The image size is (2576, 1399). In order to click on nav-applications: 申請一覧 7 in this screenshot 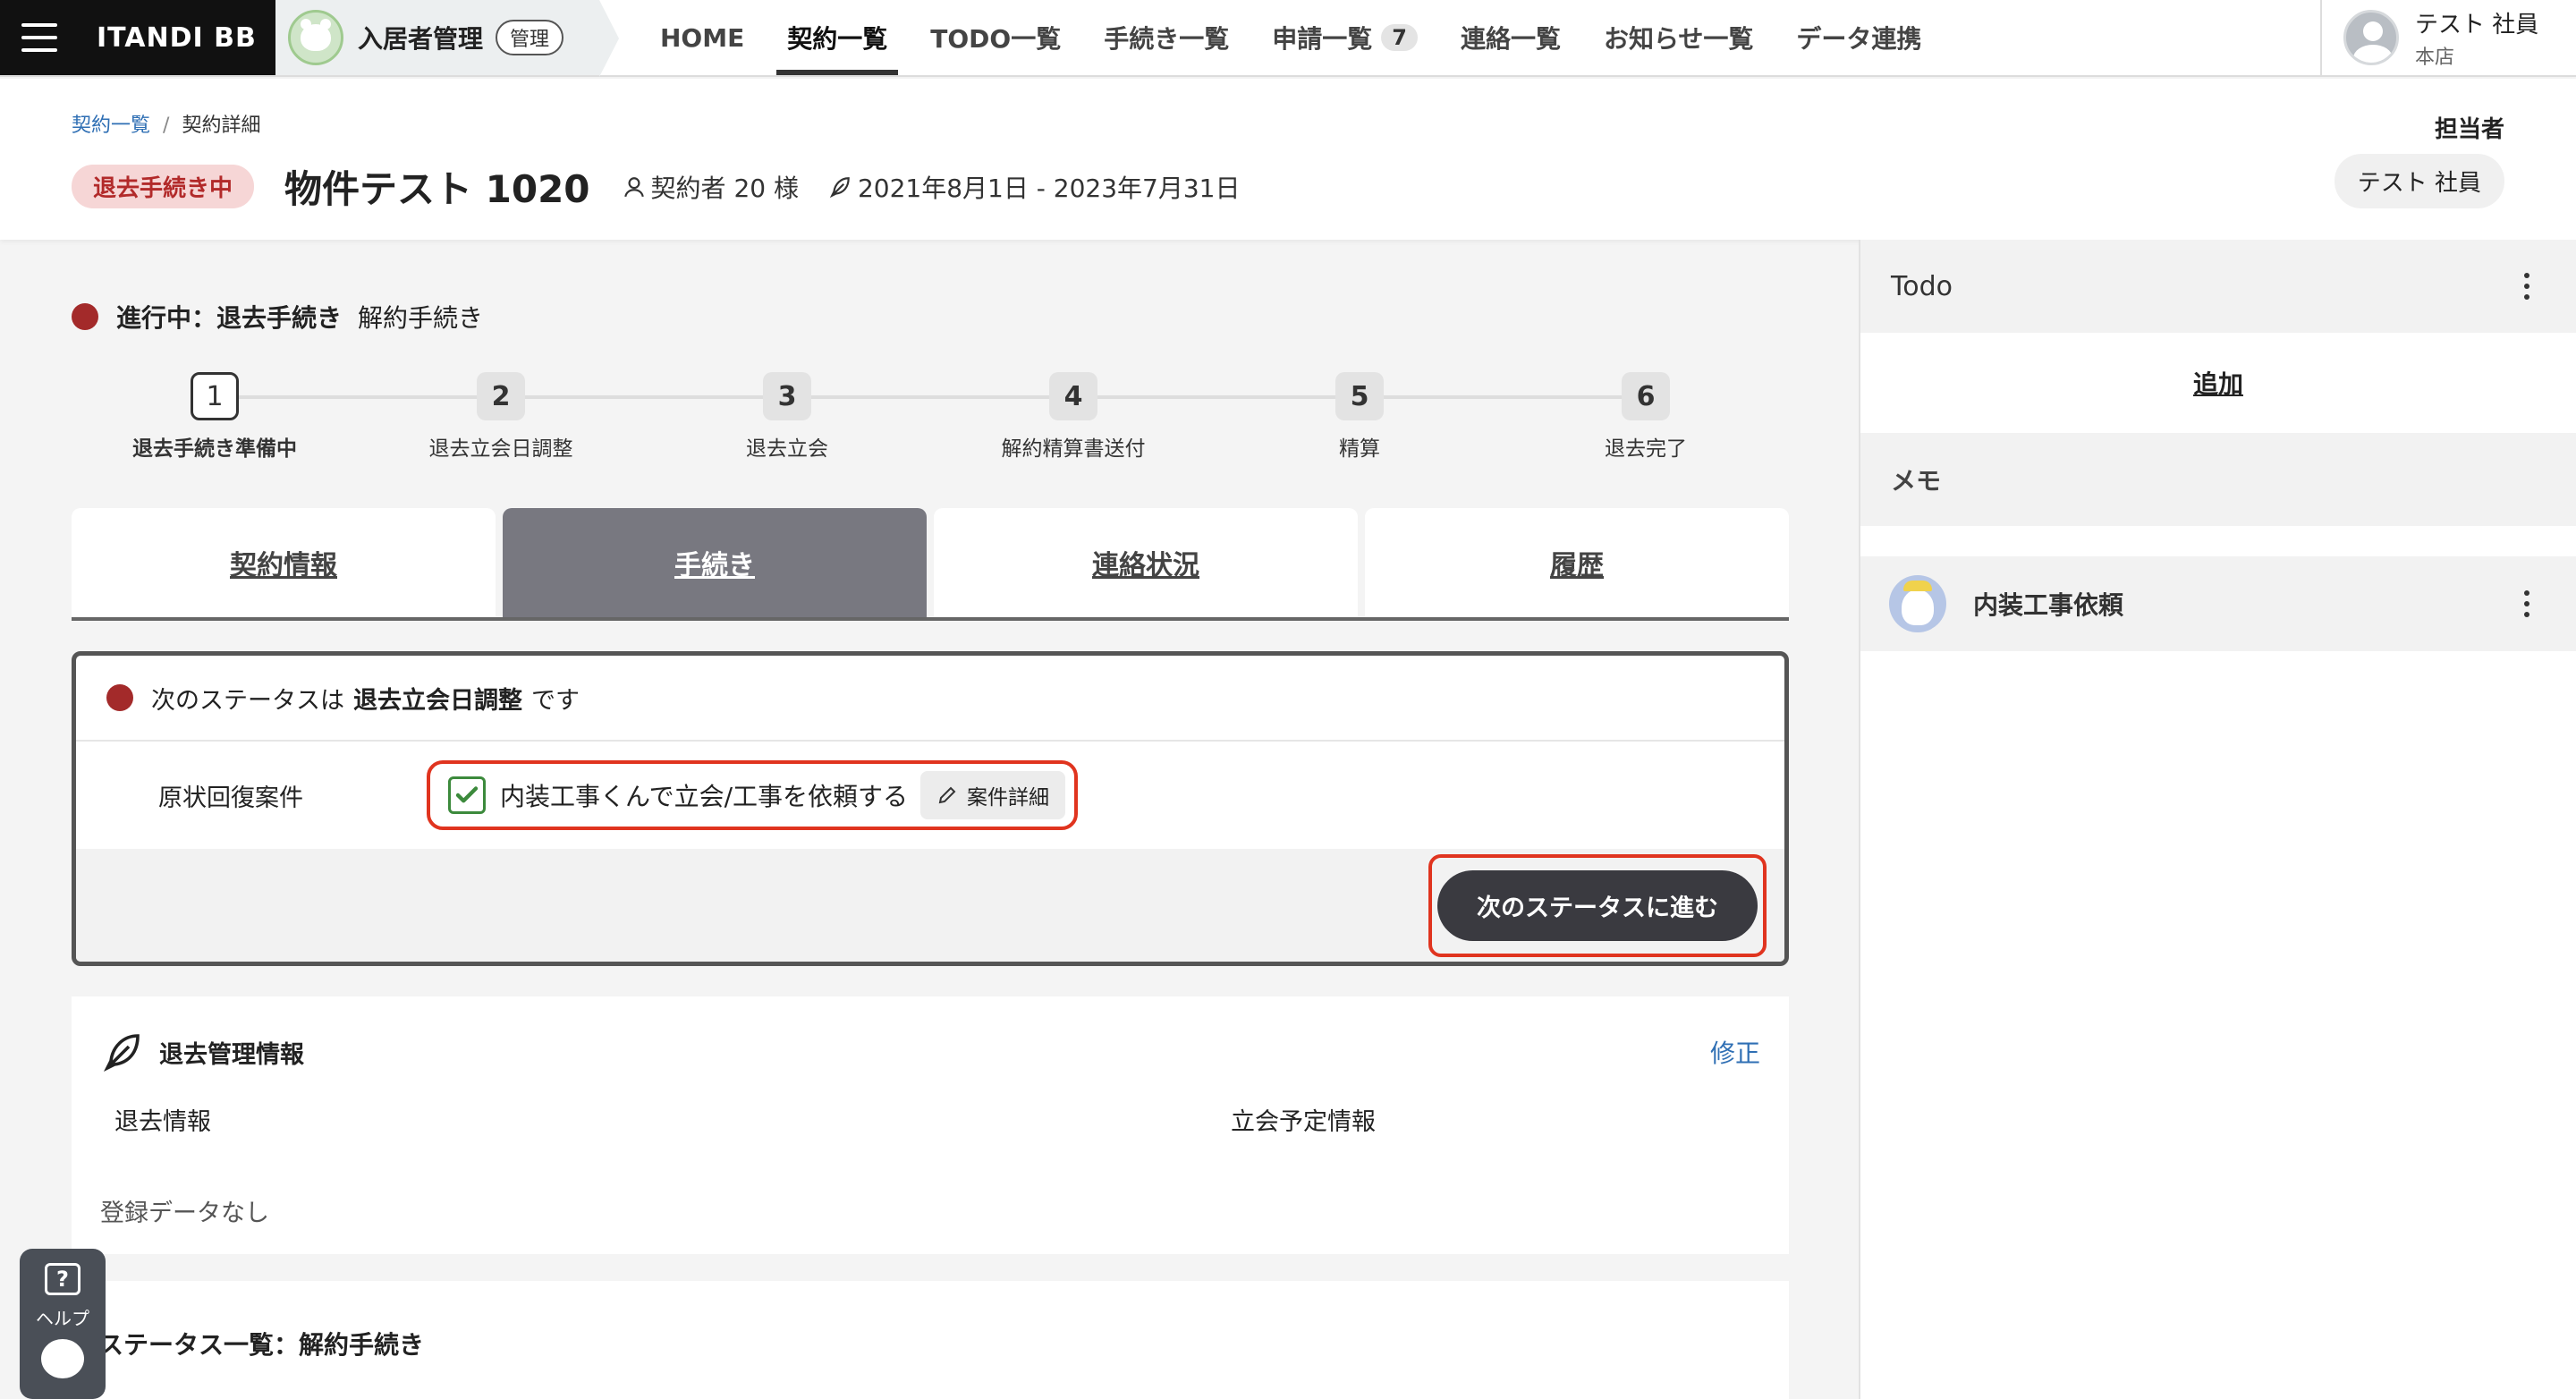, I will do `click(1344, 37)`.